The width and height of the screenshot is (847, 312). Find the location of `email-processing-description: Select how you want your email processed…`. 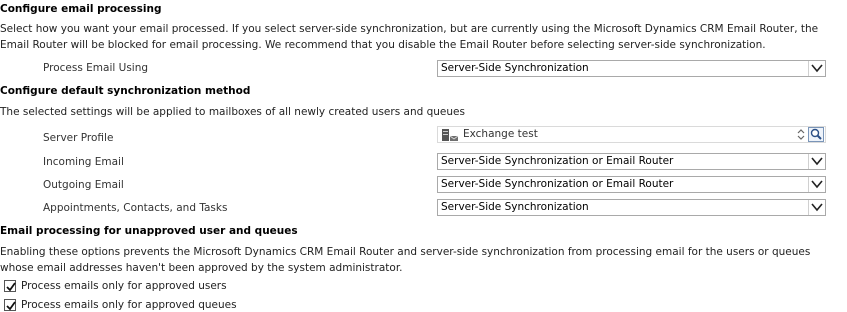

email-processing-description: Select how you want your email processed… is located at coordinates (409, 37).